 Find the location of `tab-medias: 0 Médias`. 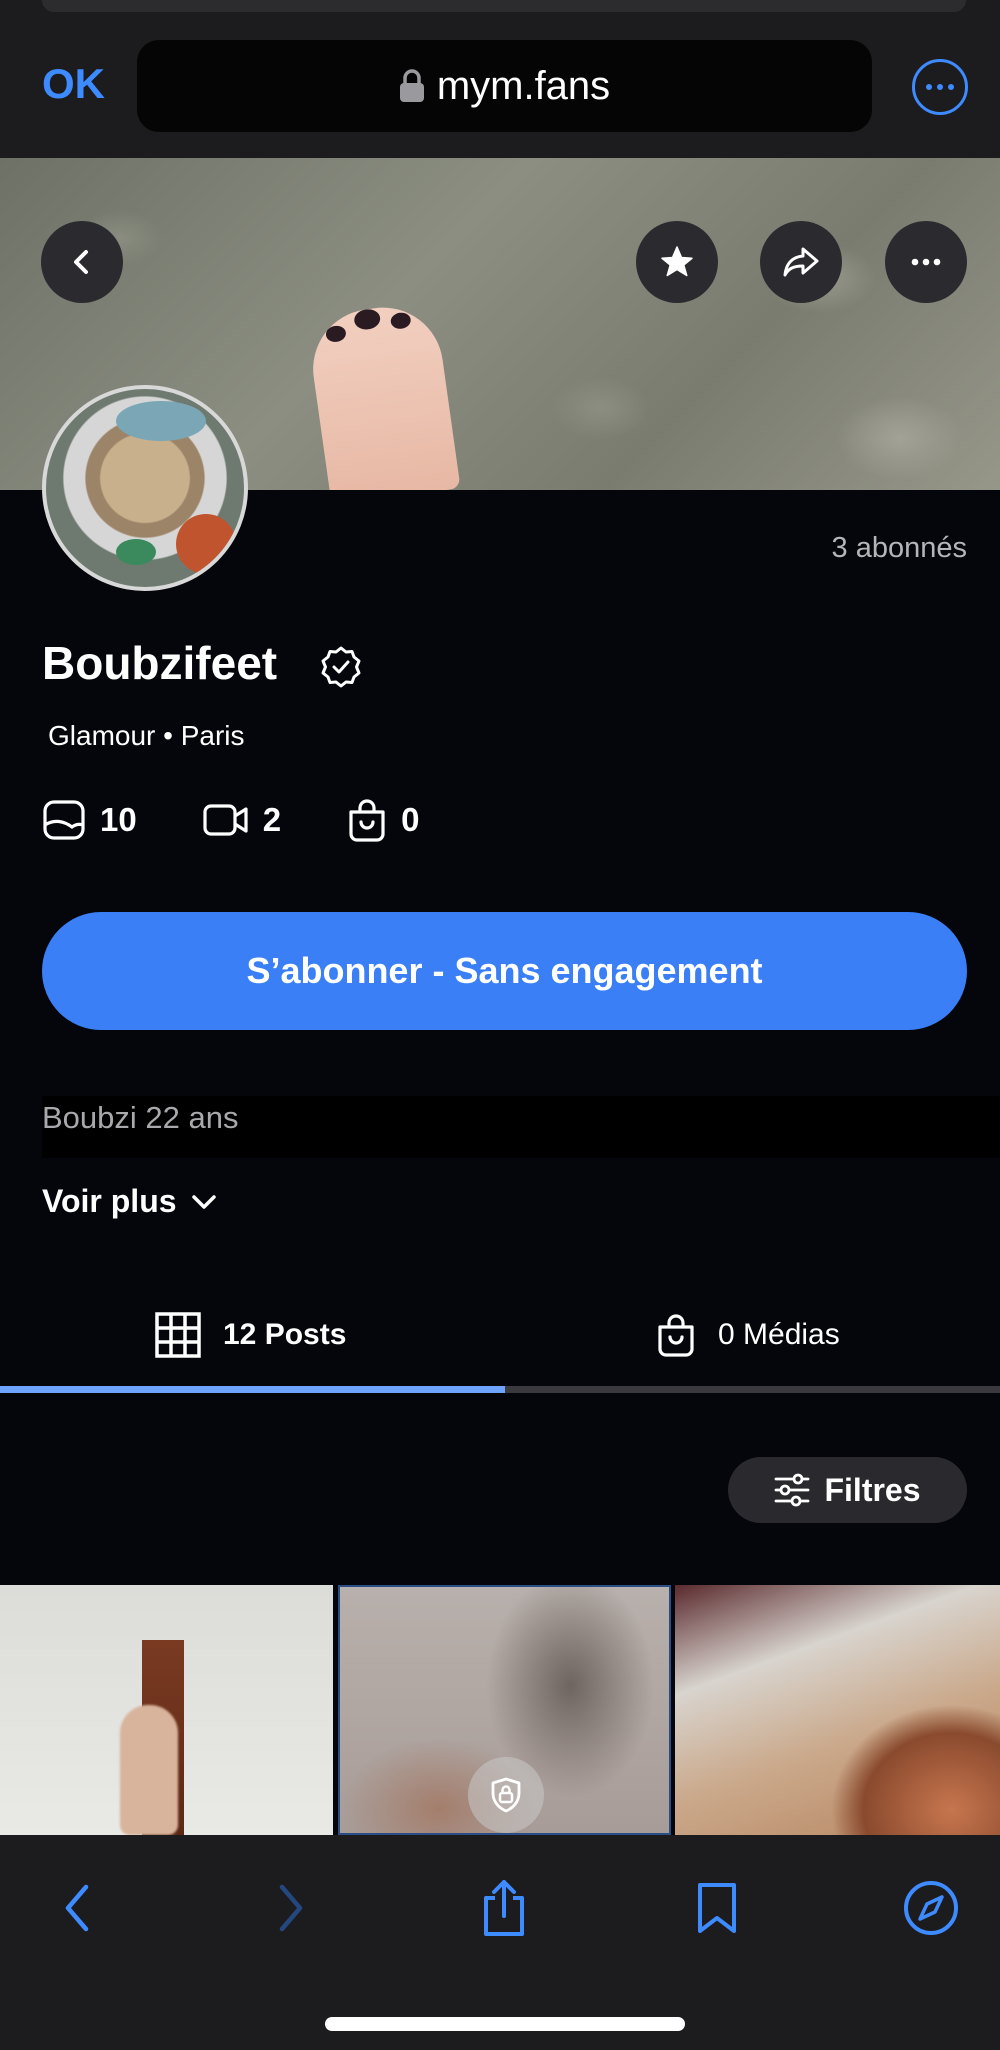

tab-medias: 0 Médias is located at coordinates (748, 1335).